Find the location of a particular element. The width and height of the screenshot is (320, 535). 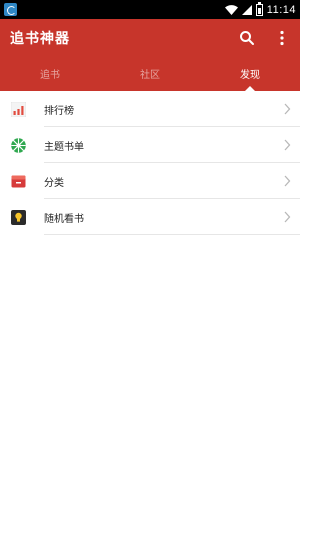

search-icon is located at coordinates (247, 38).